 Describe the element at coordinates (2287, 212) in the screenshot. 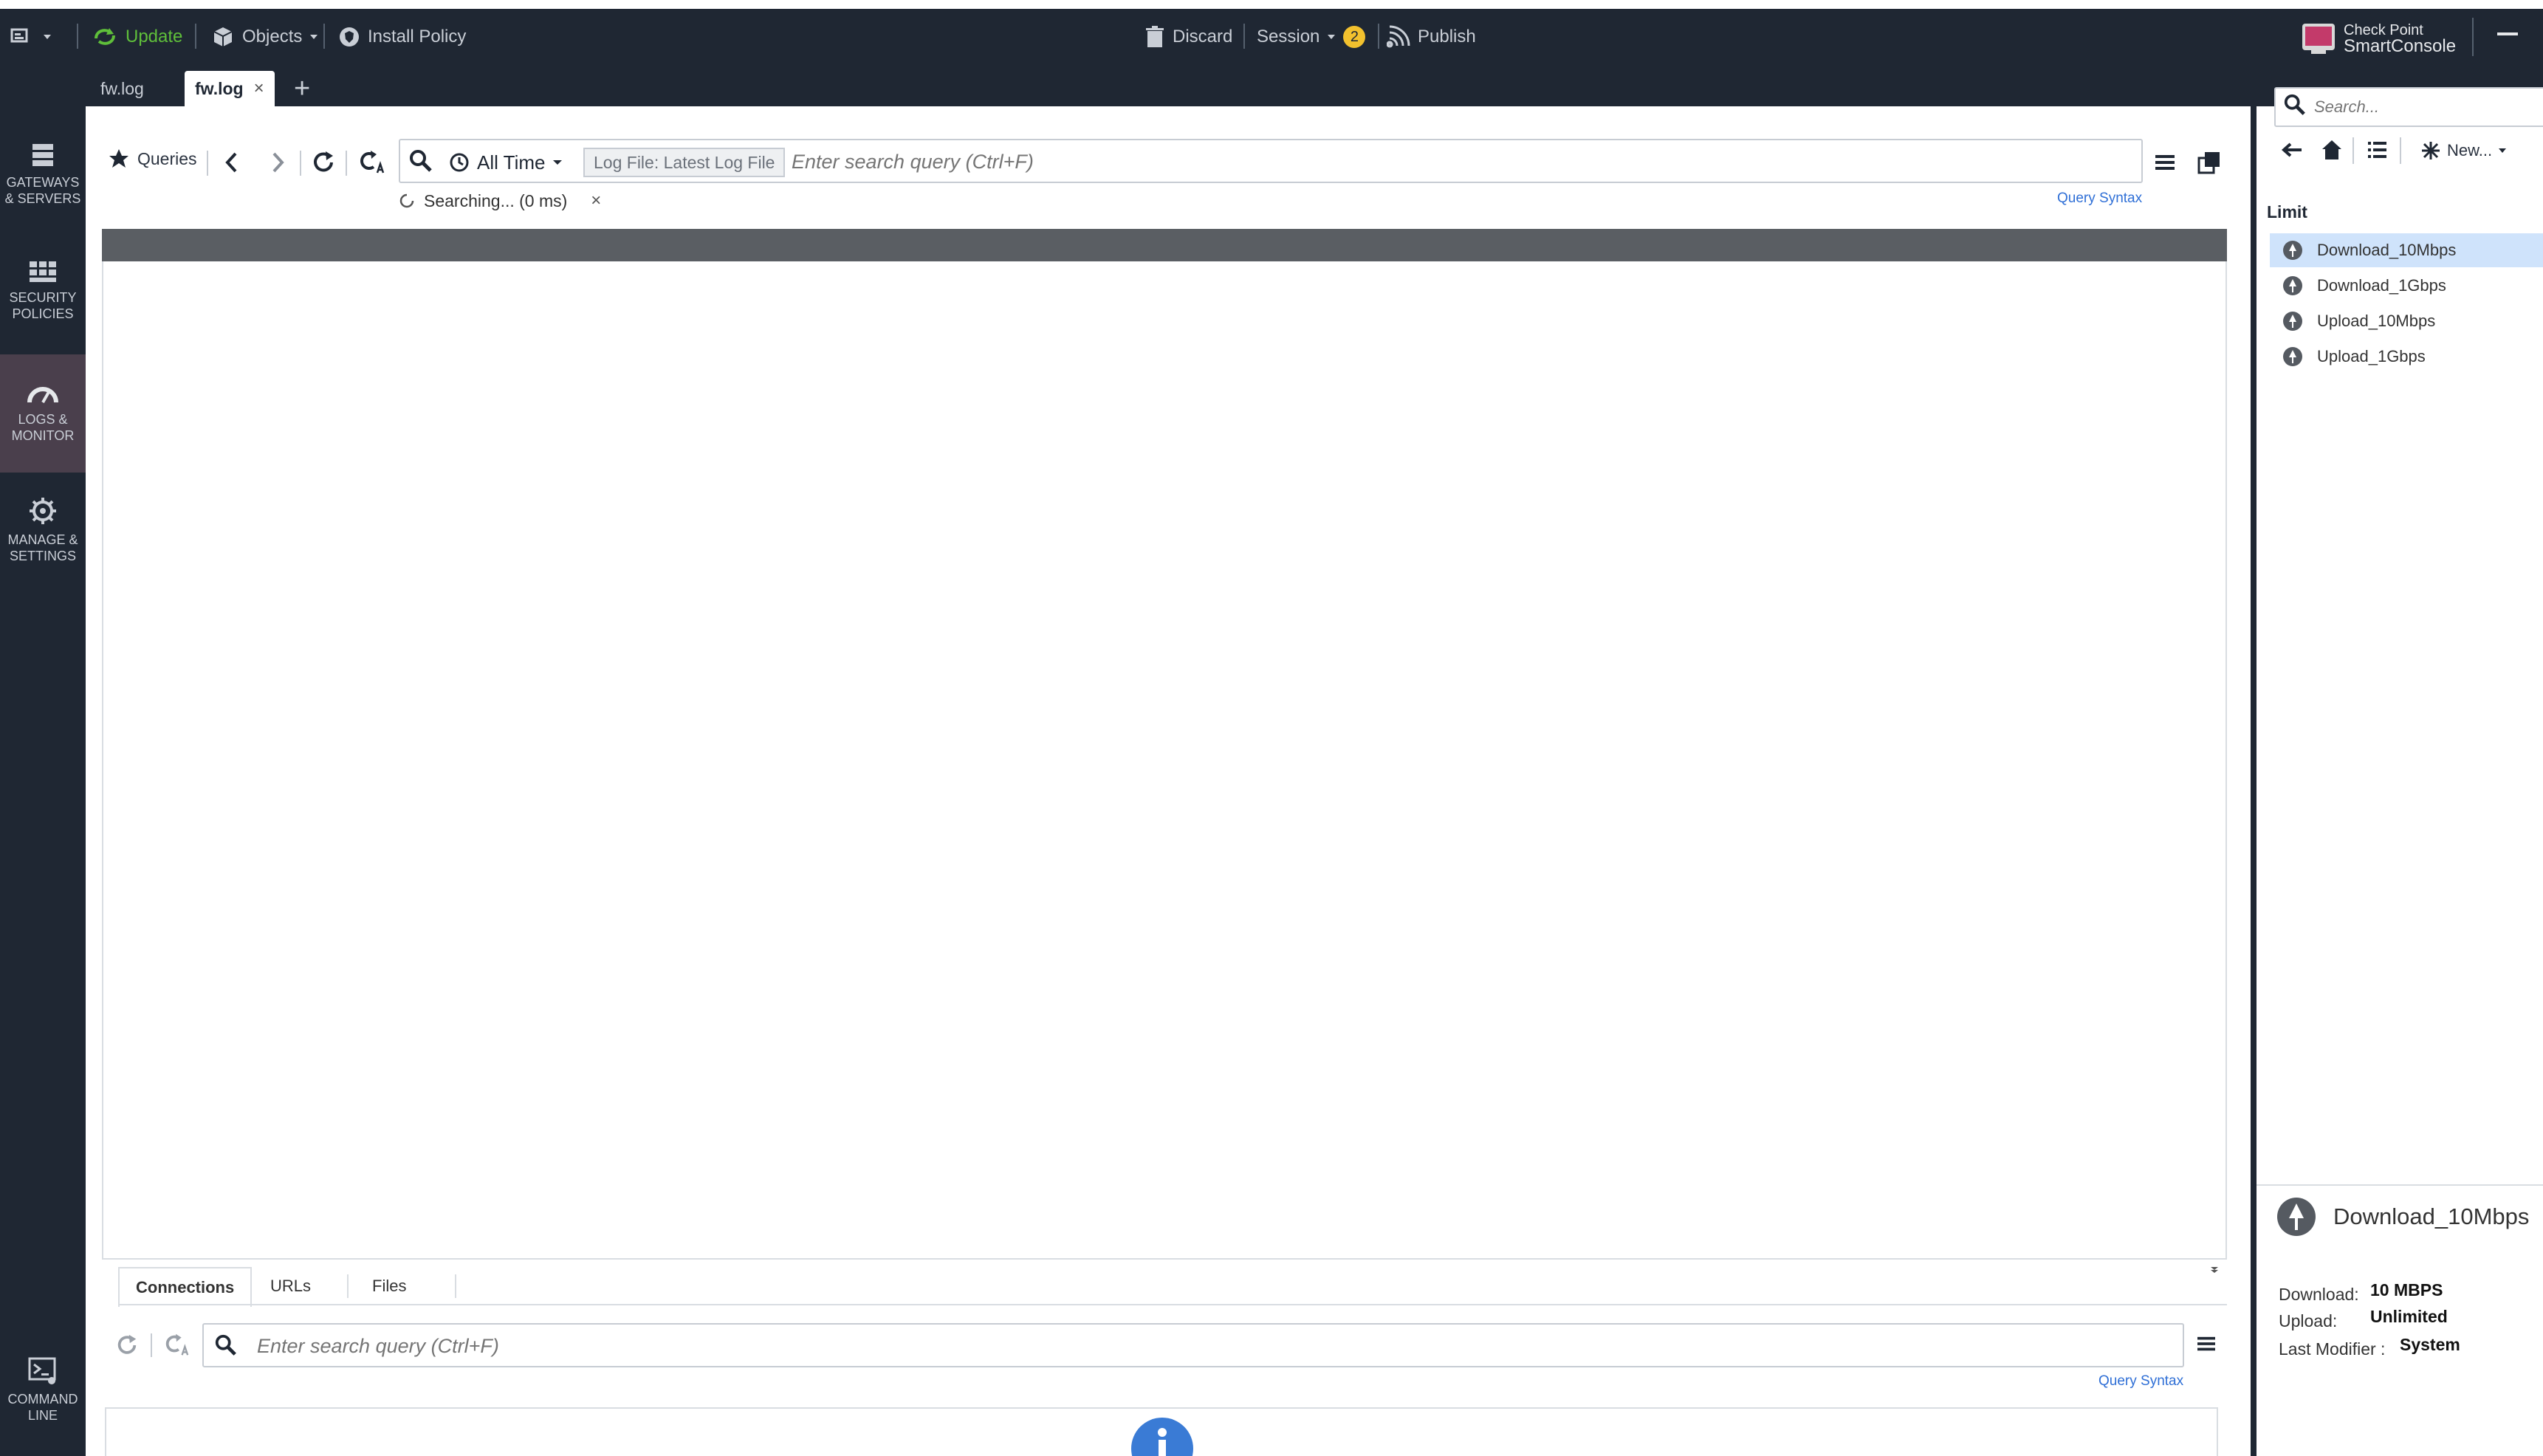

I see `limit-section-title: Limit` at that location.